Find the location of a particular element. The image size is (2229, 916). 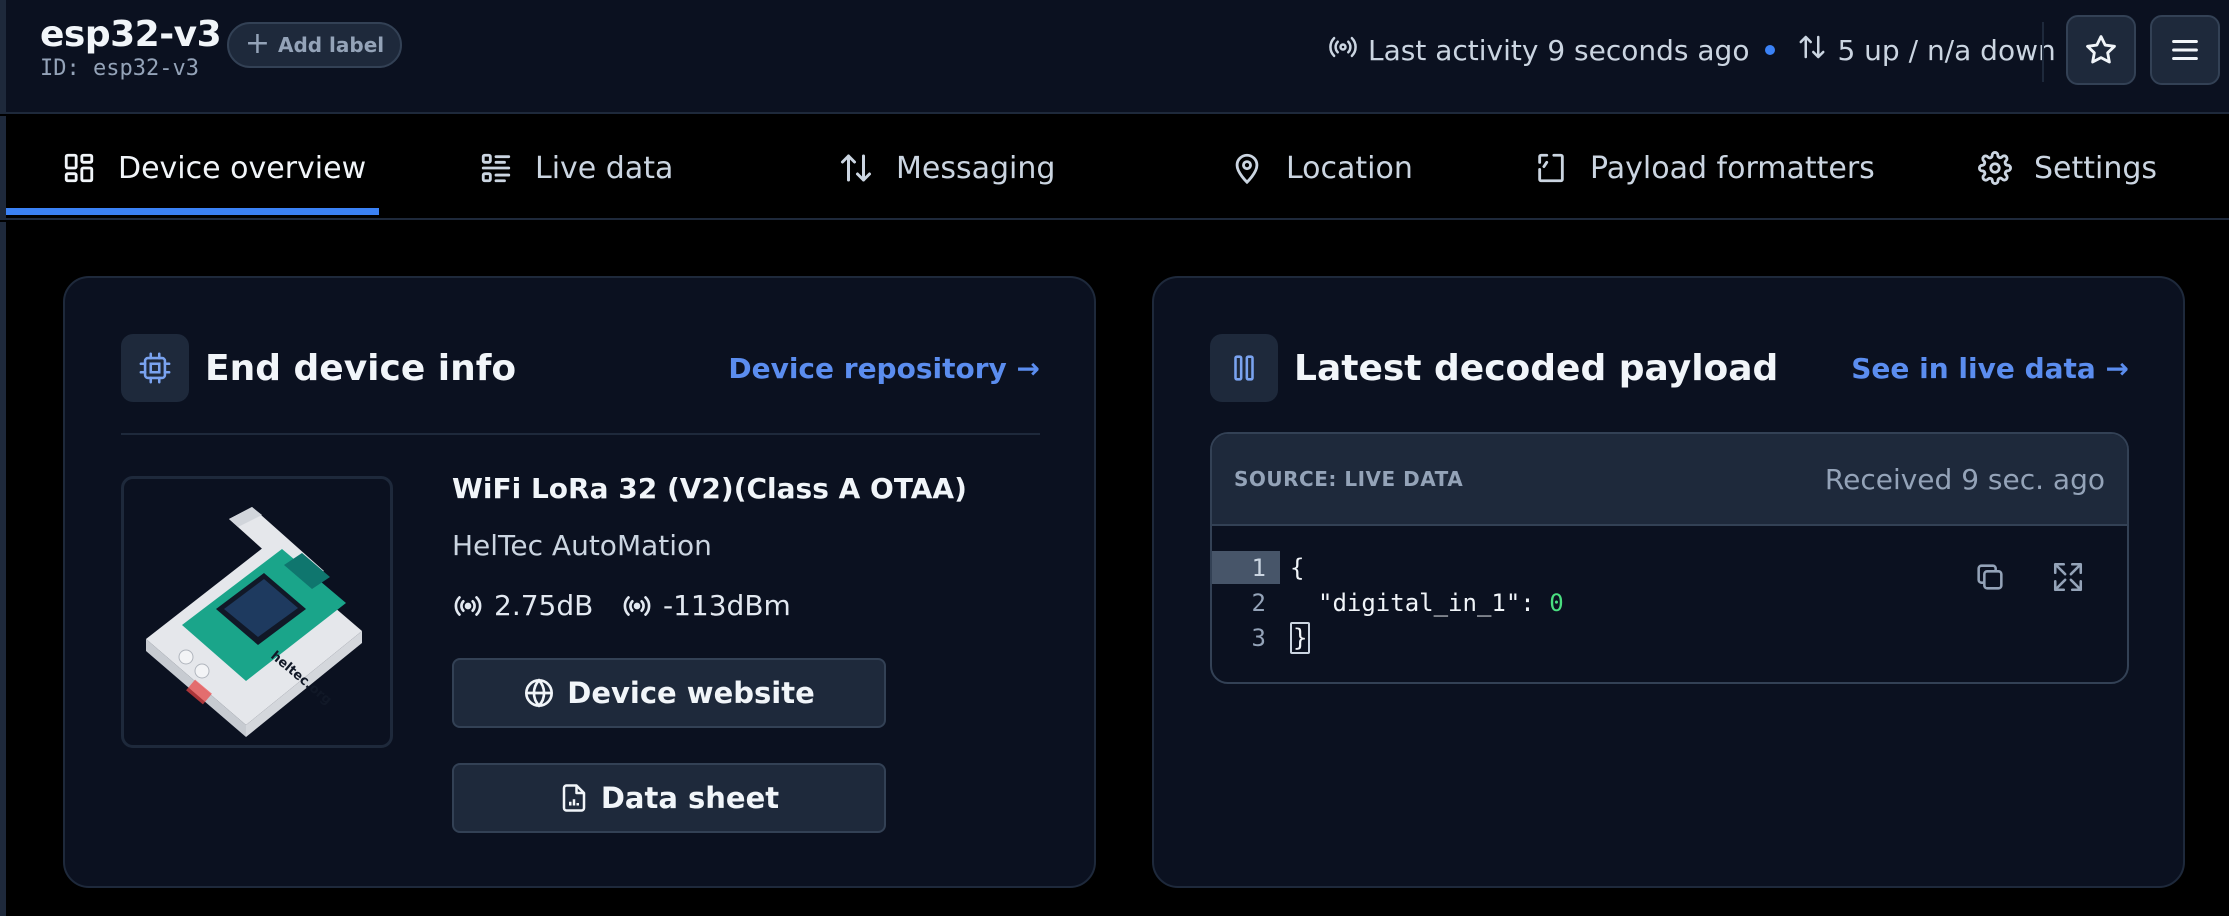

tab-label: Settings is located at coordinates (2096, 168).